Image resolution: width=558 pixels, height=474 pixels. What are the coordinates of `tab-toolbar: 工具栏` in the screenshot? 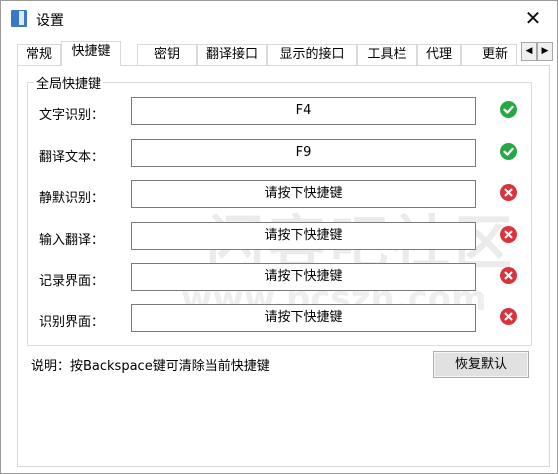 It's located at (387, 54).